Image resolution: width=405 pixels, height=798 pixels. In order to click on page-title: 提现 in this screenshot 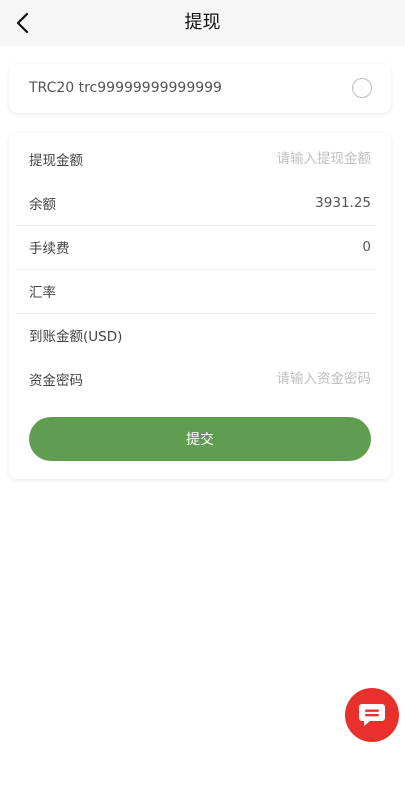, I will do `click(202, 22)`.